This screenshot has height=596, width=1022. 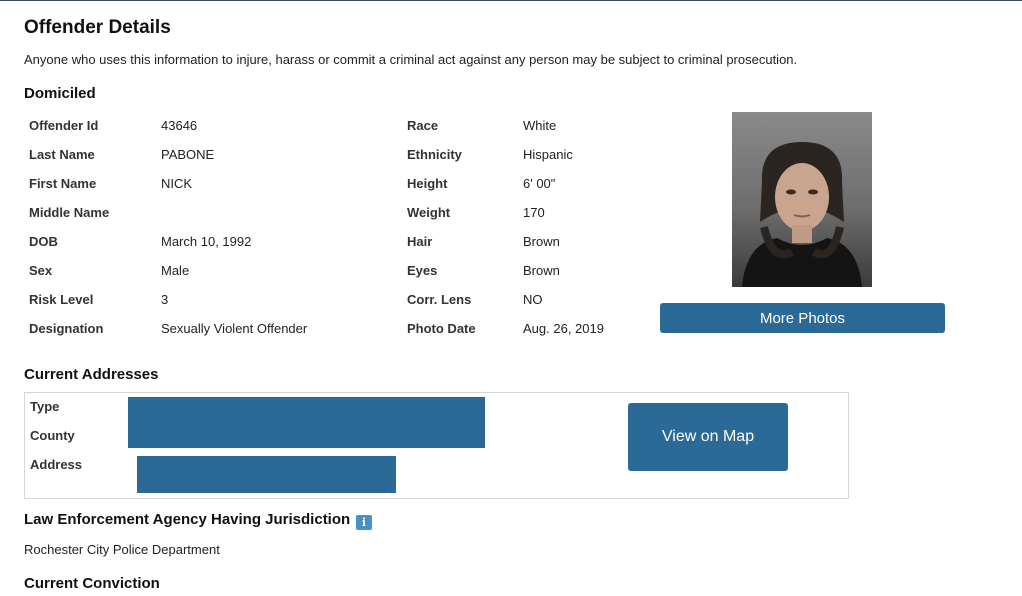 What do you see at coordinates (802, 199) in the screenshot?
I see `offender-photo` at bounding box center [802, 199].